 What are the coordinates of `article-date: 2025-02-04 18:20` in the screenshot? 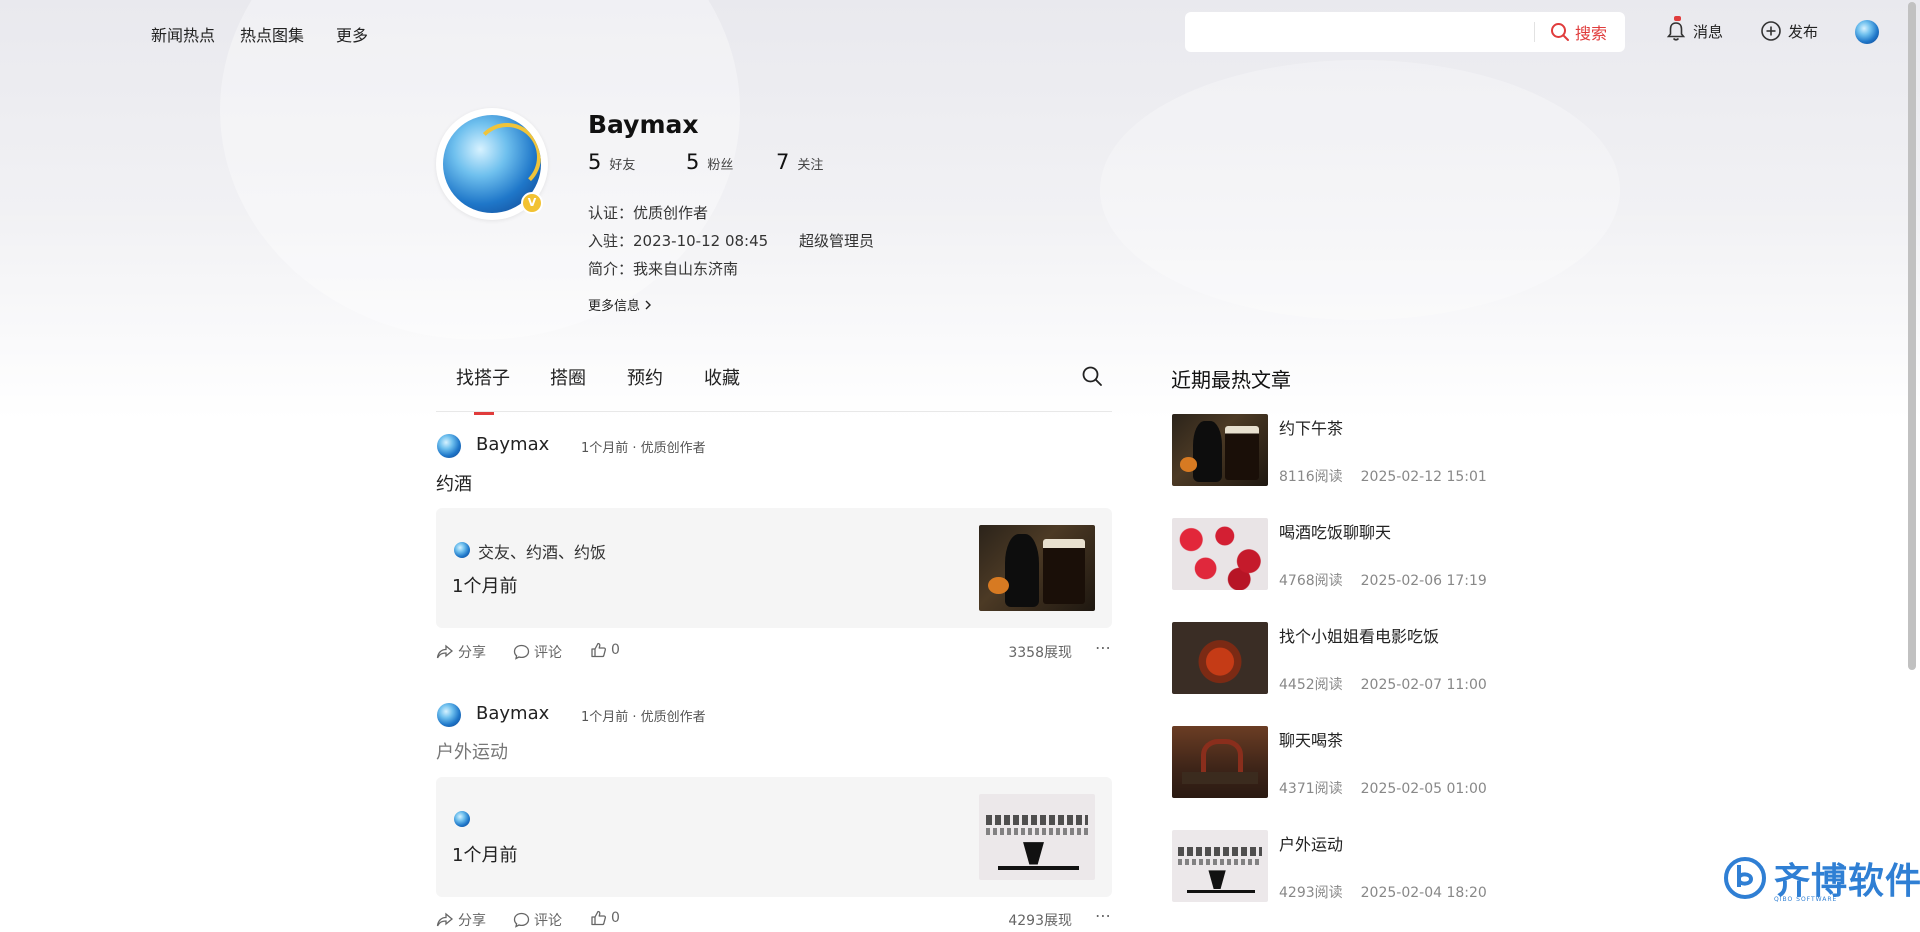 It's located at (1423, 893).